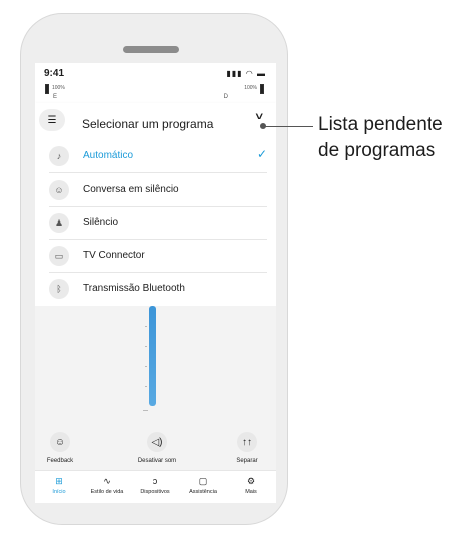 This screenshot has height=539, width=473. Describe the element at coordinates (380, 138) in the screenshot. I see `callout-text: Lista pendente de programas` at that location.